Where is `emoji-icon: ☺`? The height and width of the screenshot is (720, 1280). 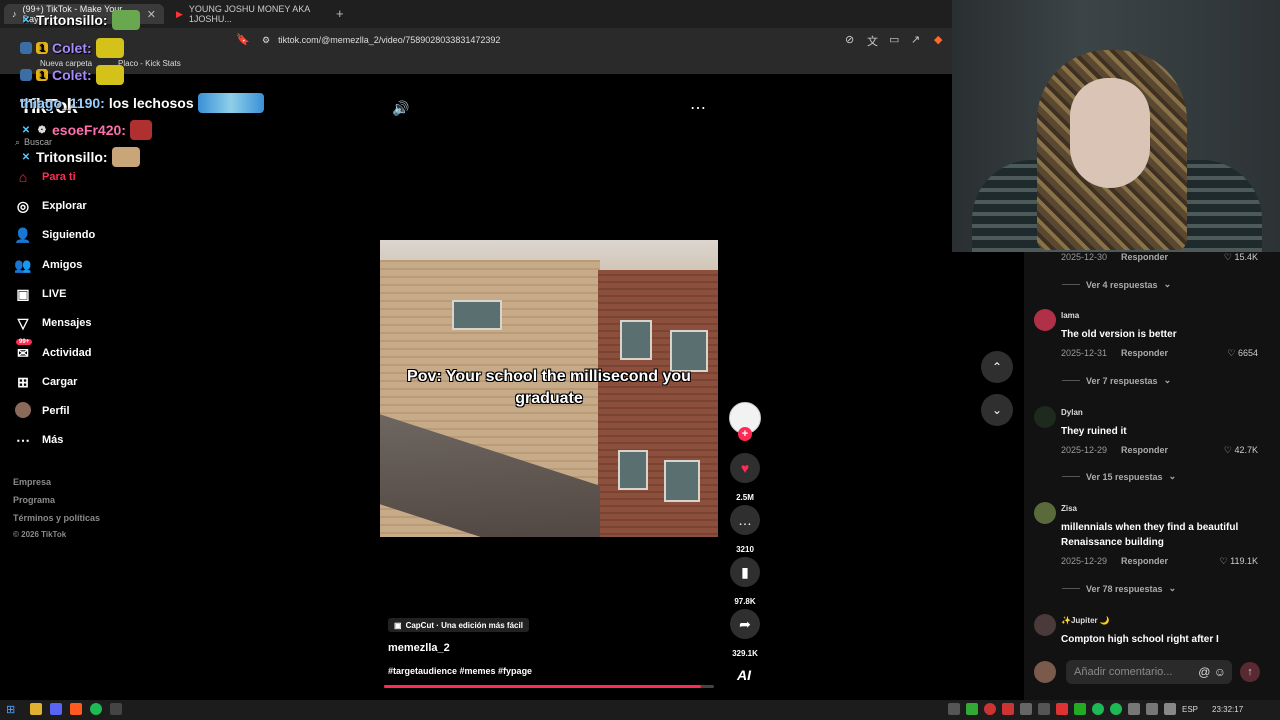
emoji-icon: ☺ is located at coordinates (1220, 672).